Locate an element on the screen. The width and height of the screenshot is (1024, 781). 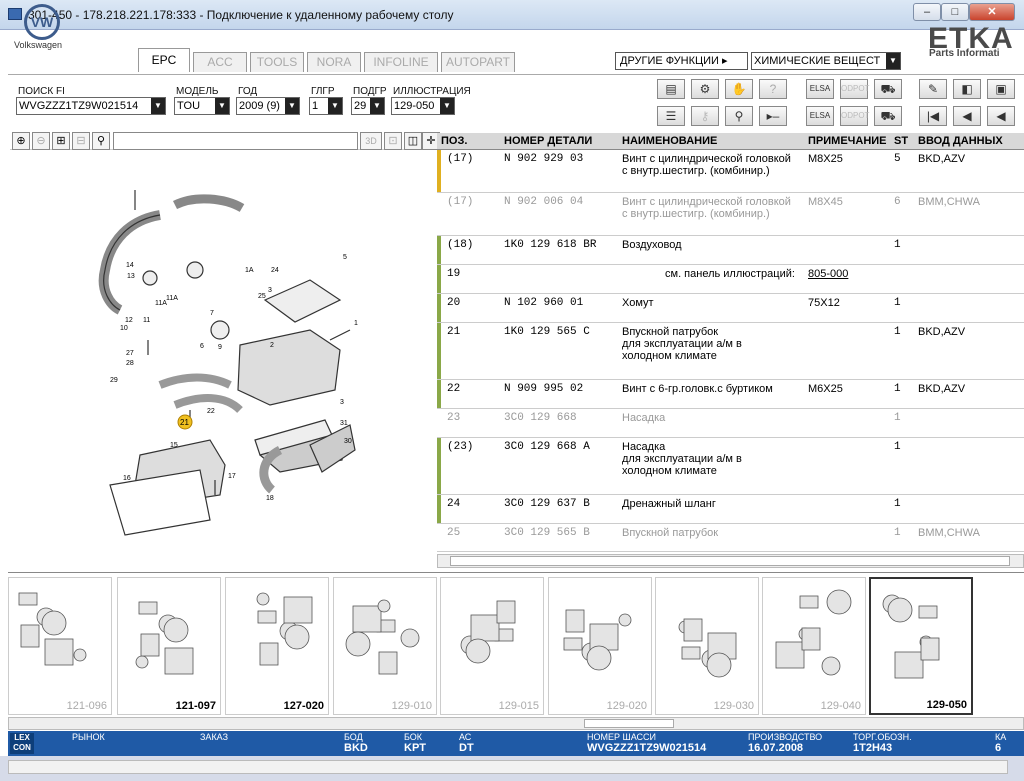
other-functions-select: ХИМИЧЕСКИЕ ВЕЩЕСТ ▼ is located at coordinates (826, 61).